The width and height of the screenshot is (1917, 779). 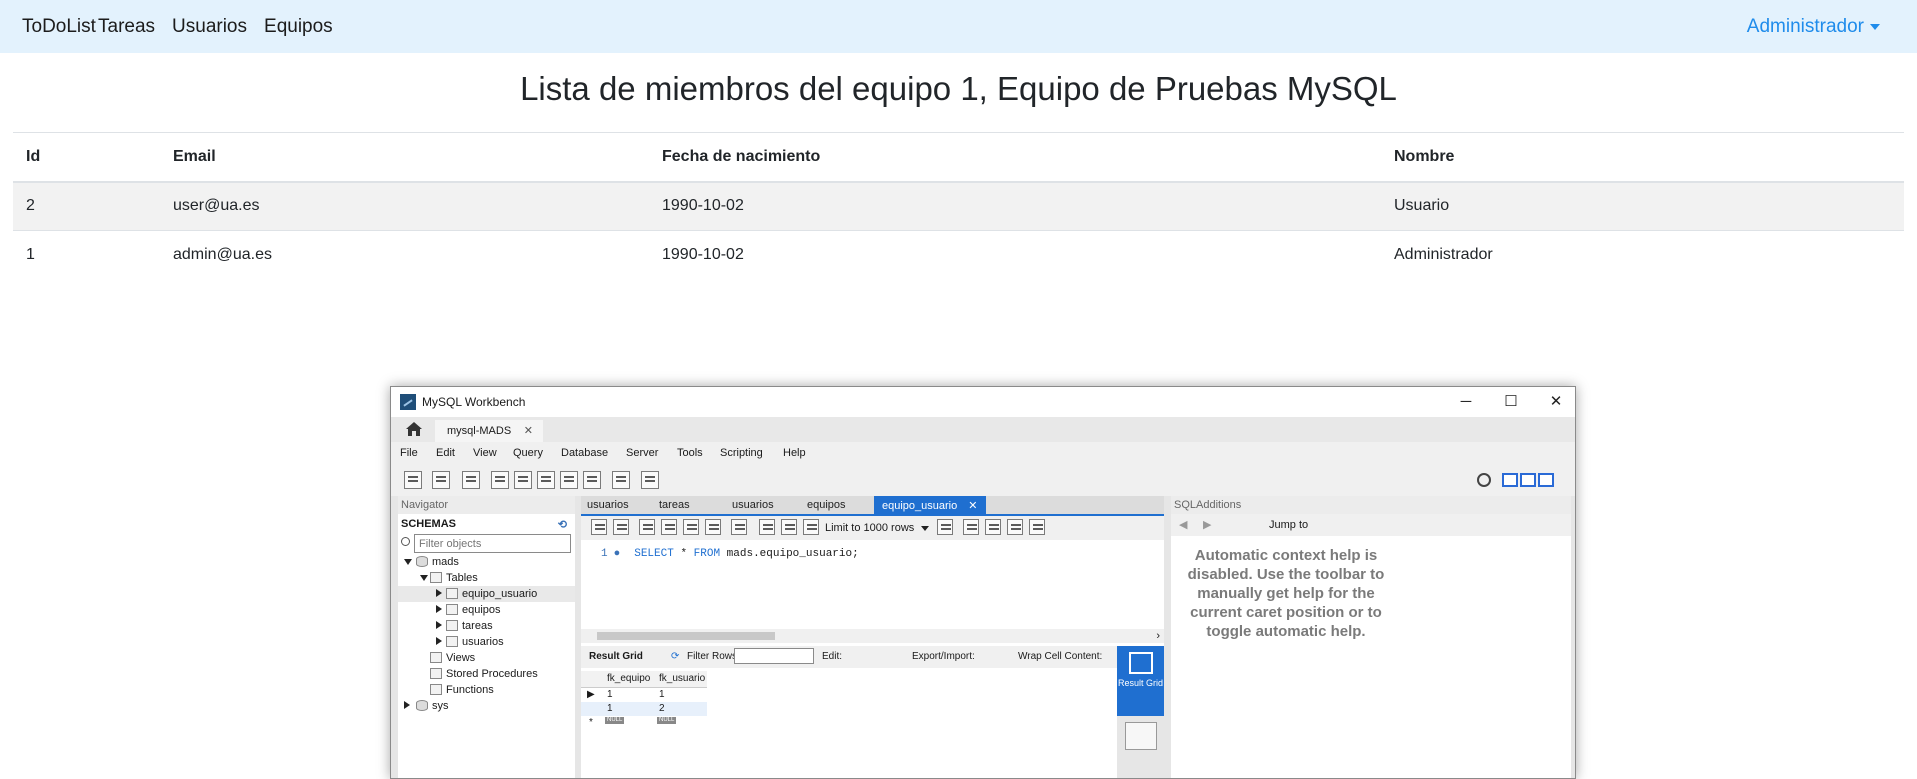 I want to click on toggle-output-icon, so click(x=1528, y=480).